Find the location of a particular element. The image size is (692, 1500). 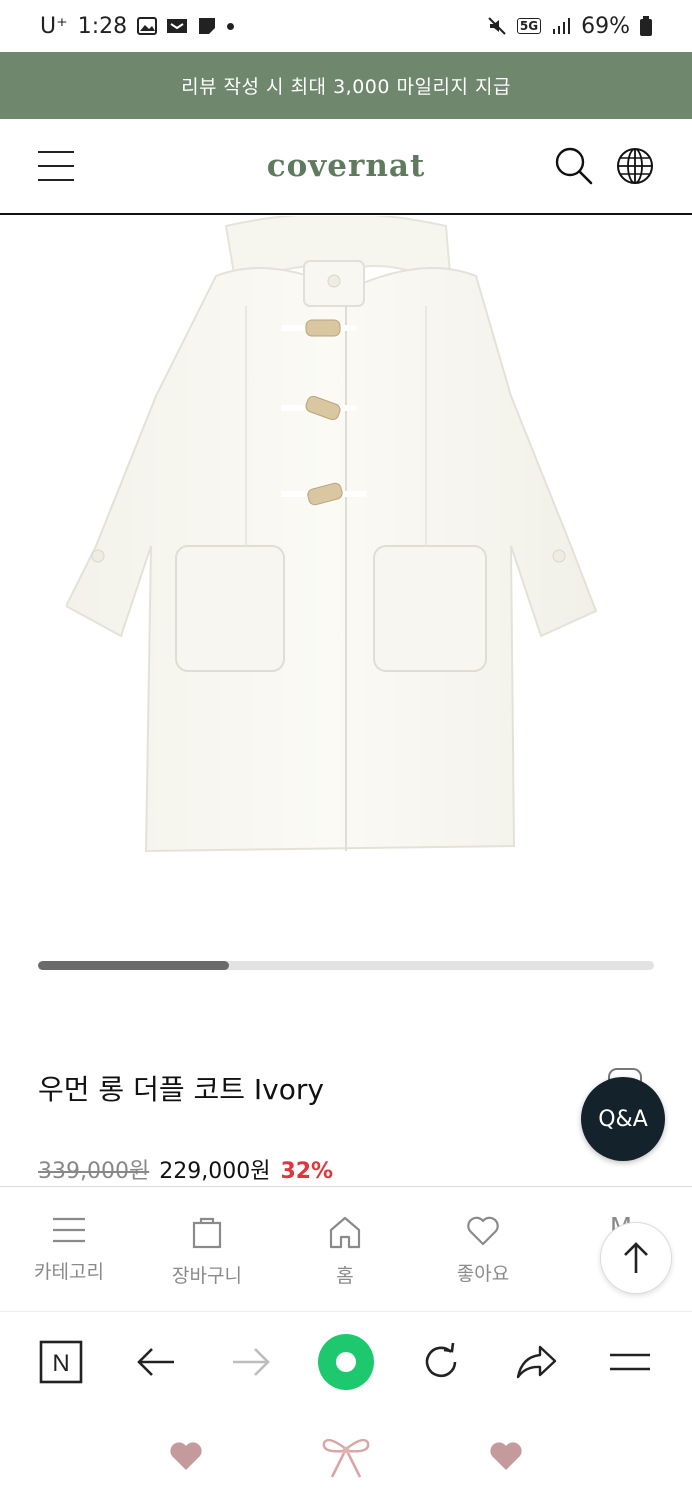

green-dot-icon is located at coordinates (345, 1361).